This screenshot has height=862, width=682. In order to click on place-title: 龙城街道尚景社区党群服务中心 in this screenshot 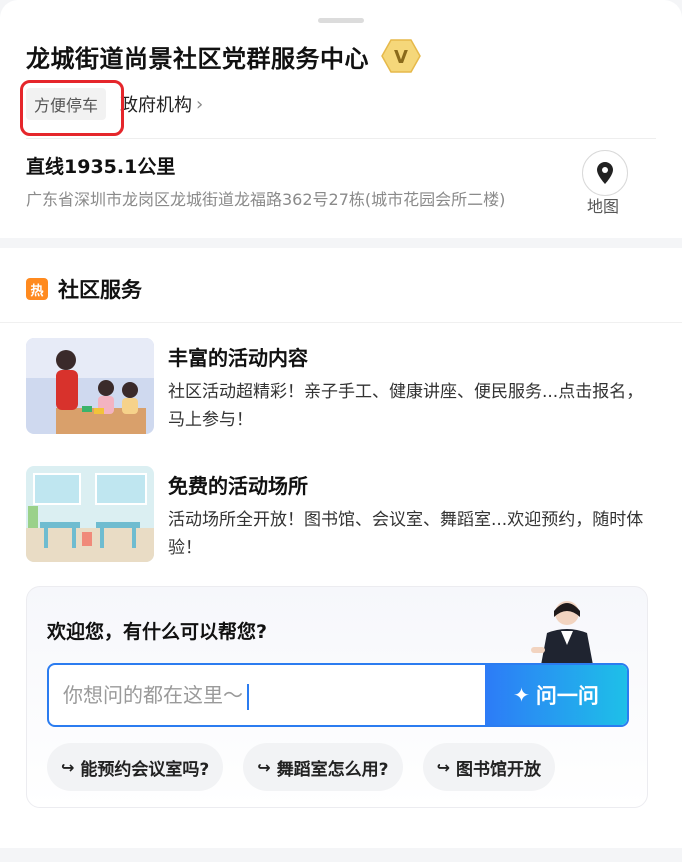, I will do `click(197, 58)`.